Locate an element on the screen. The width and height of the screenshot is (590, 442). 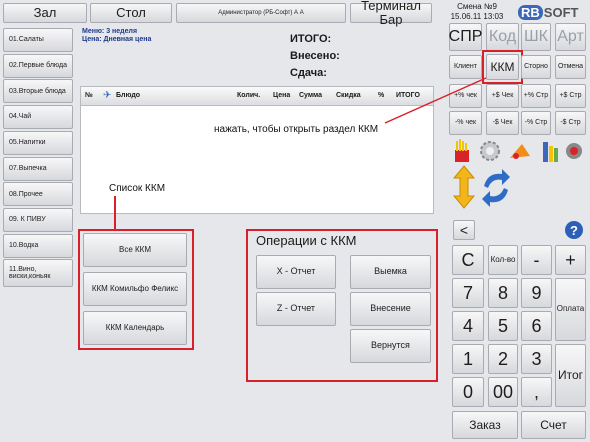
digit-0-button: 0 is located at coordinates (468, 392).